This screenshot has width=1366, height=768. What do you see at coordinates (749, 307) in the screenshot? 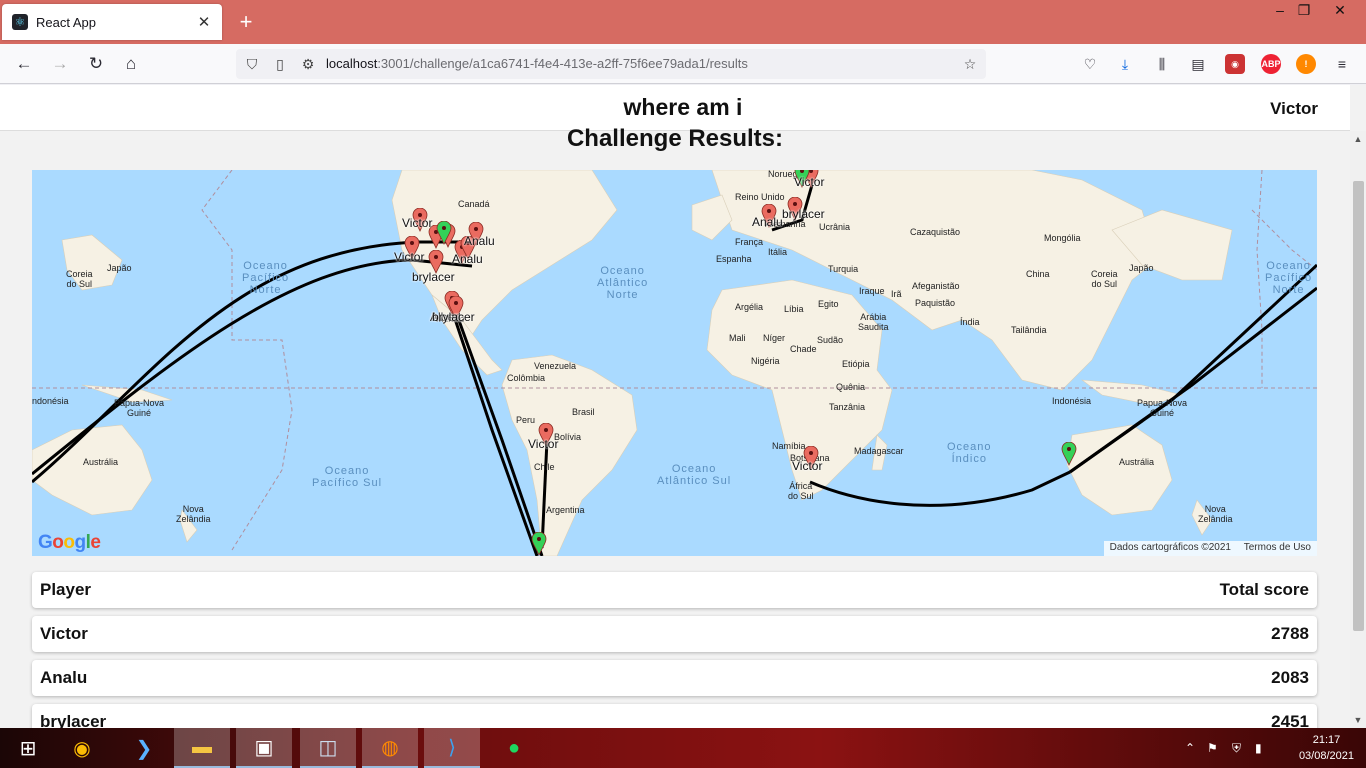
I see `map-label-algeria: Argélia` at bounding box center [749, 307].